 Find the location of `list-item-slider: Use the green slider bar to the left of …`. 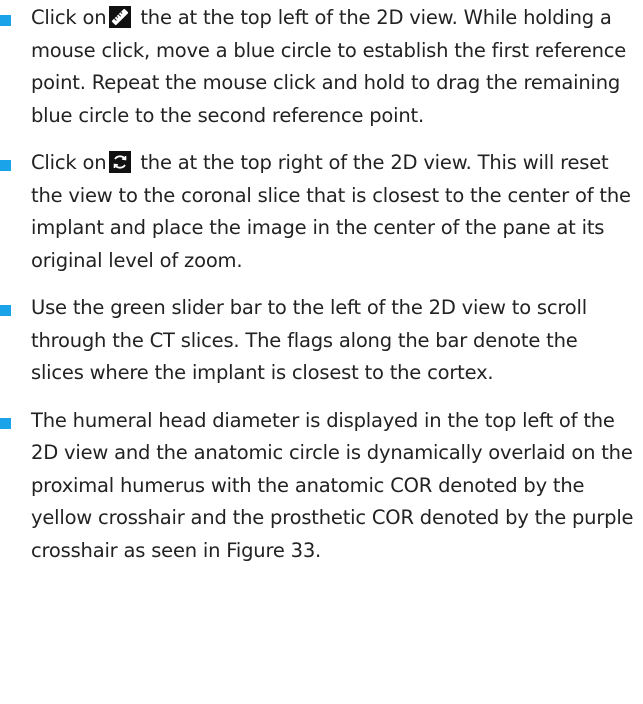

list-item-slider: Use the green slider bar to the left of … is located at coordinates (321, 341).